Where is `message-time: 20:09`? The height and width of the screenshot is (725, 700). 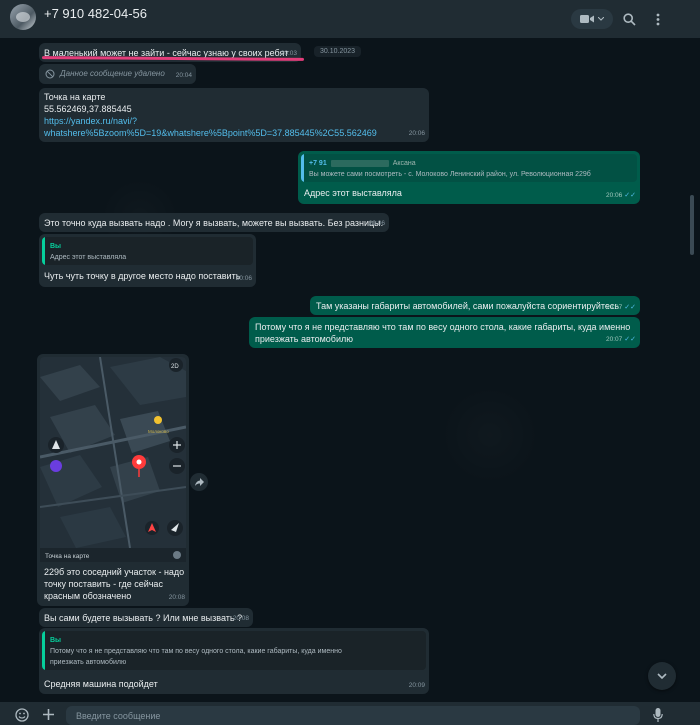
message-time: 20:09 is located at coordinates (416, 685).